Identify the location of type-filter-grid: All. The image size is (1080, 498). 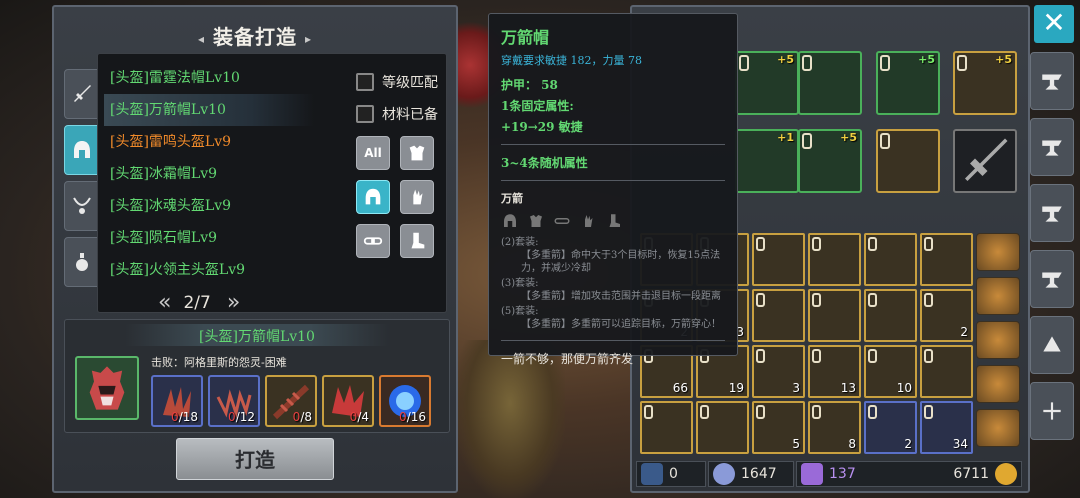
(395, 197).